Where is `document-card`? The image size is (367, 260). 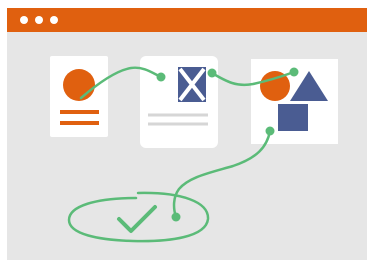
document-card is located at coordinates (79, 96).